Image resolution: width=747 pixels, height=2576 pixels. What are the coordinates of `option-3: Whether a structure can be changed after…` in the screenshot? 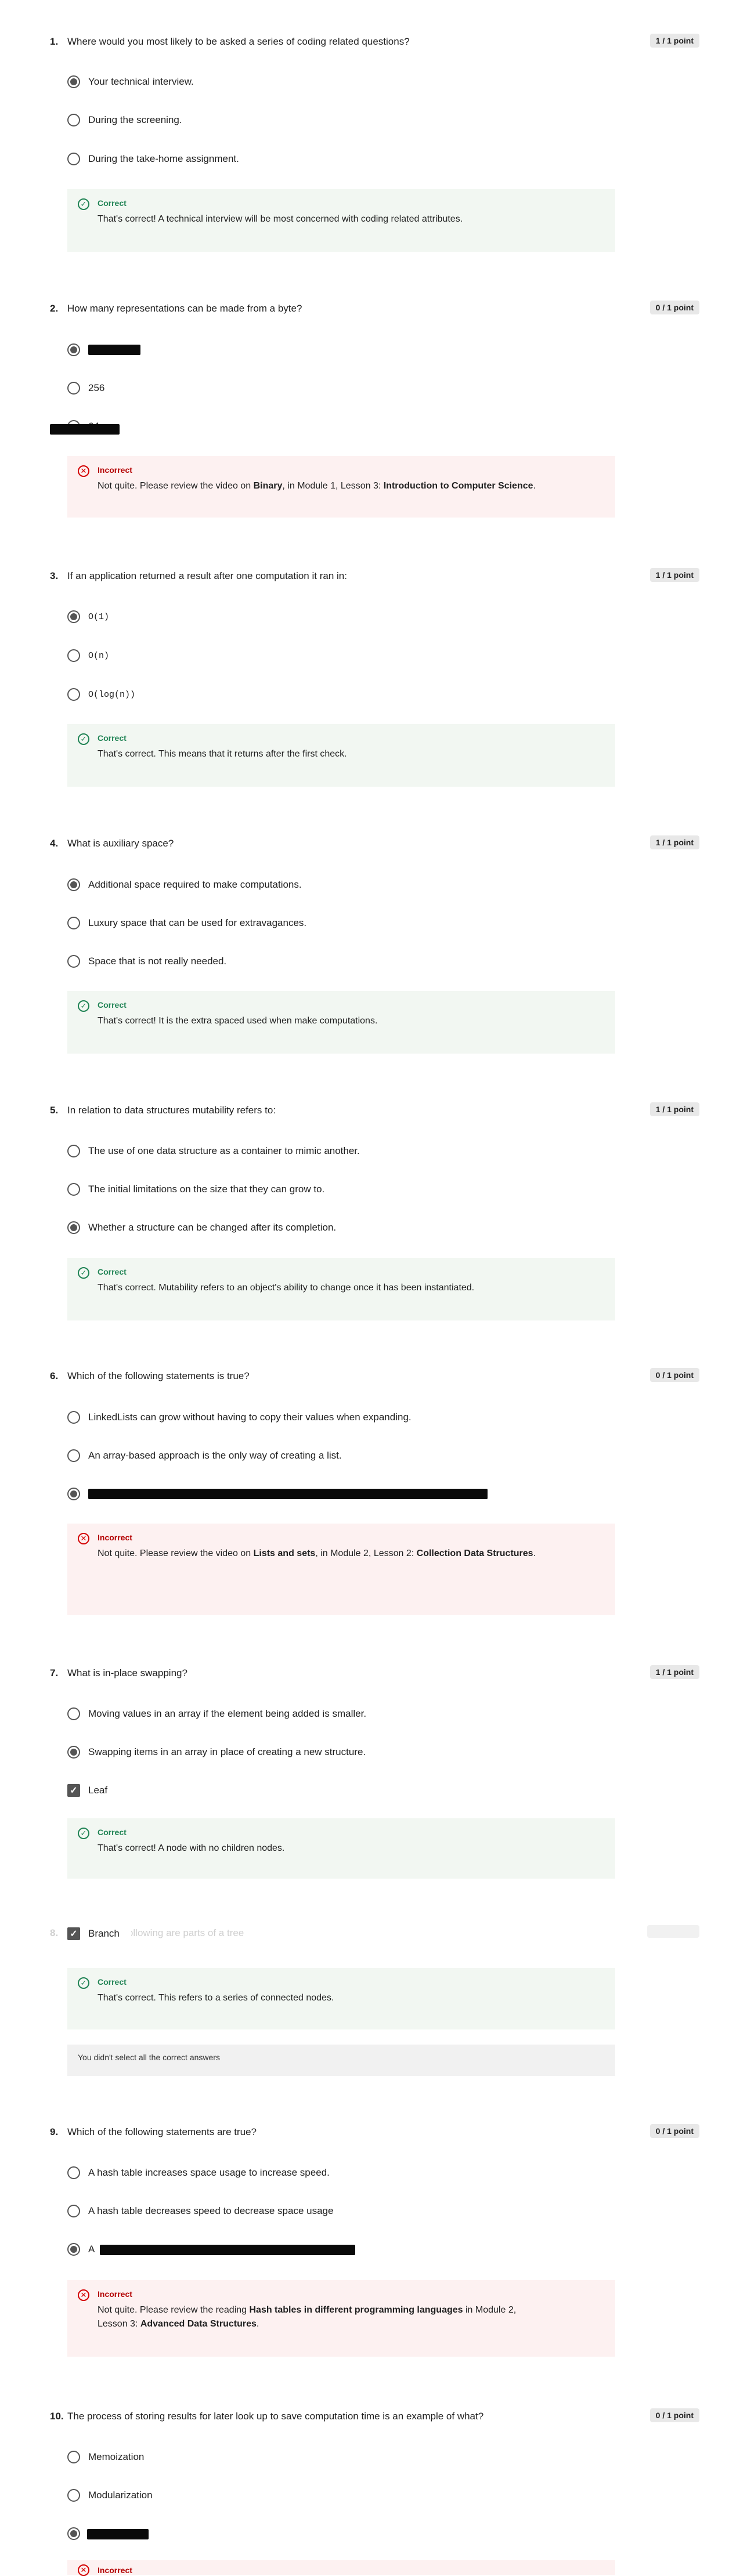 It's located at (201, 1227).